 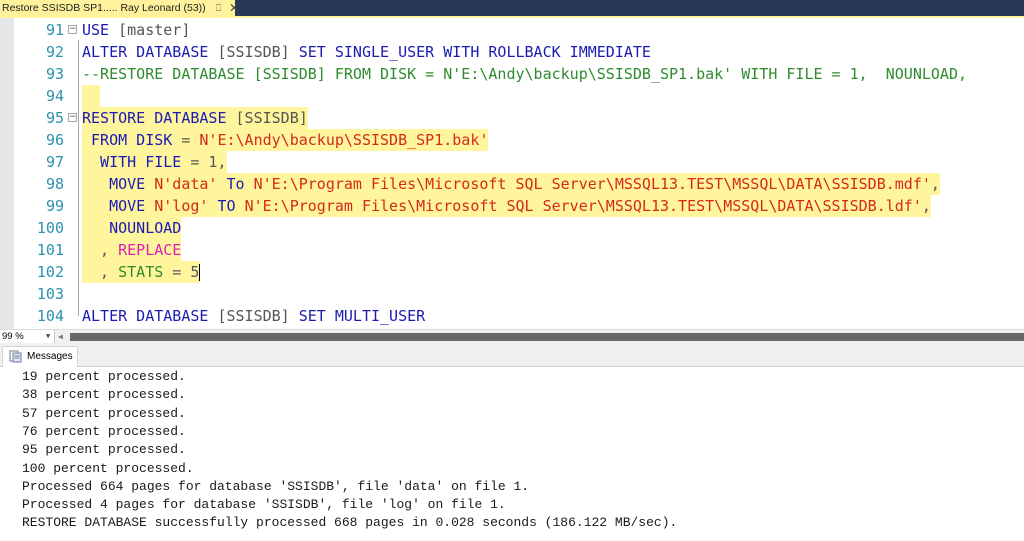 What do you see at coordinates (235, 184) in the screenshot?
I see `code-token: To` at bounding box center [235, 184].